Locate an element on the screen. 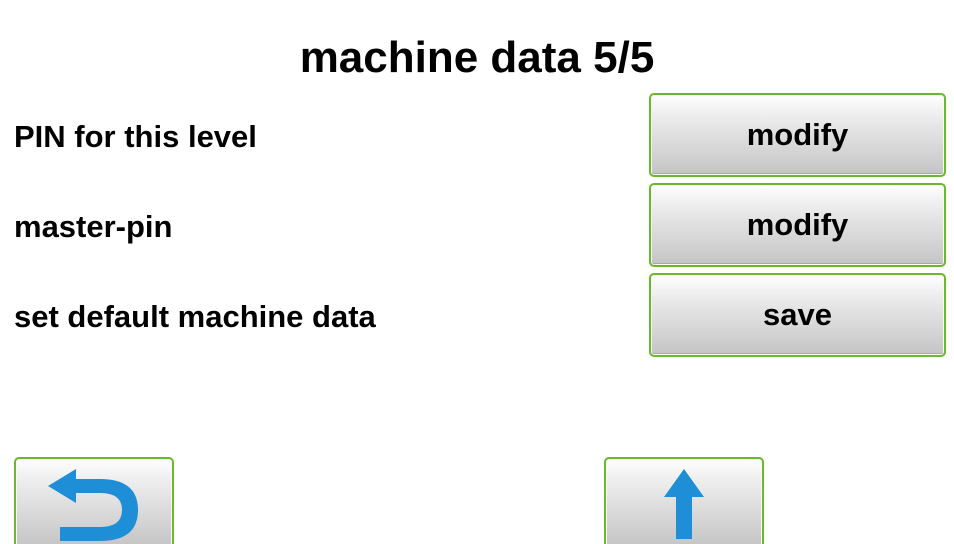 Image resolution: width=954 pixels, height=544 pixels. pin-level-label: PIN for this level is located at coordinates (135, 136).